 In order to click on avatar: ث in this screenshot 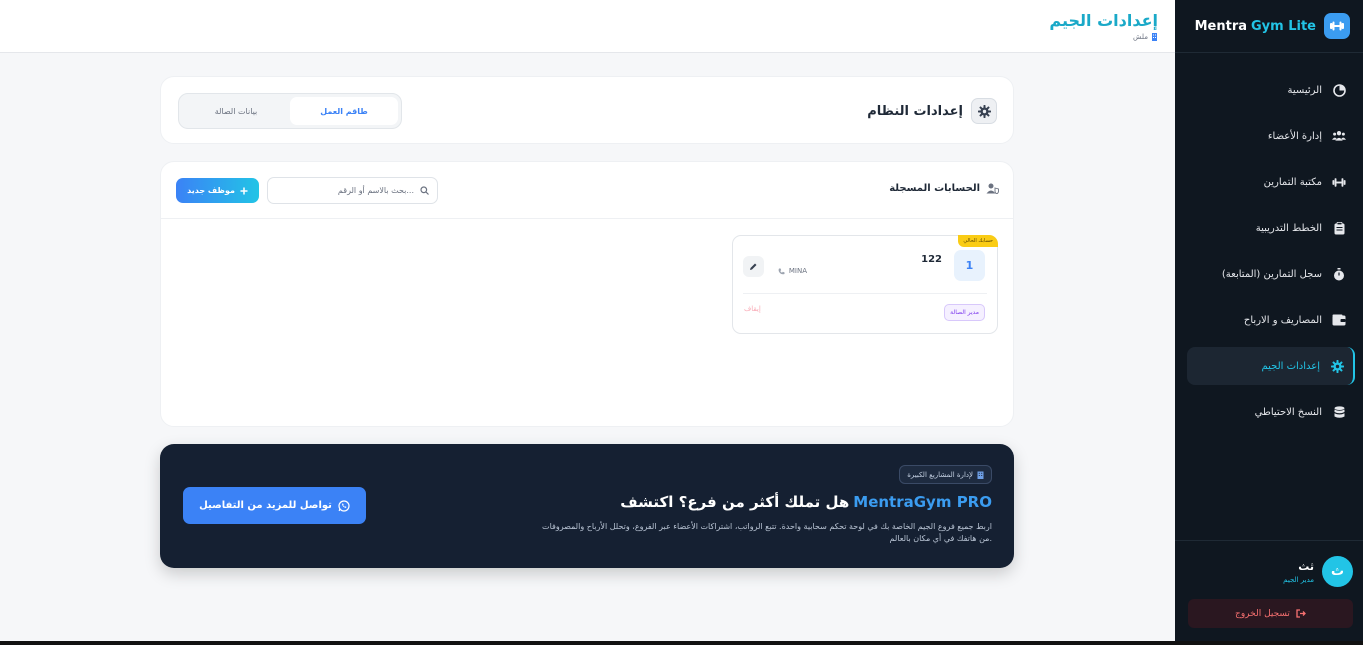, I will do `click(1337, 571)`.